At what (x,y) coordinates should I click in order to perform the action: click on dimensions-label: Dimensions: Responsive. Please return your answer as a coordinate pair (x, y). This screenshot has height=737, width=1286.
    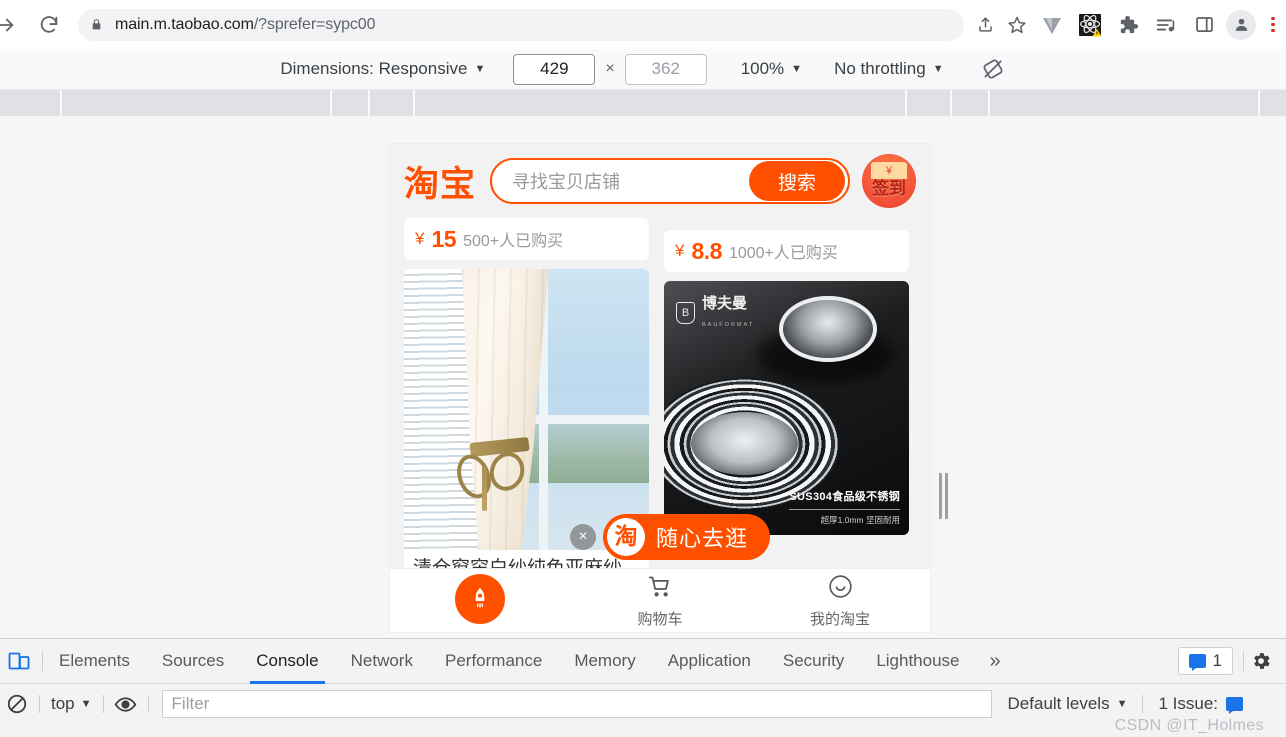
    Looking at the image, I should click on (374, 68).